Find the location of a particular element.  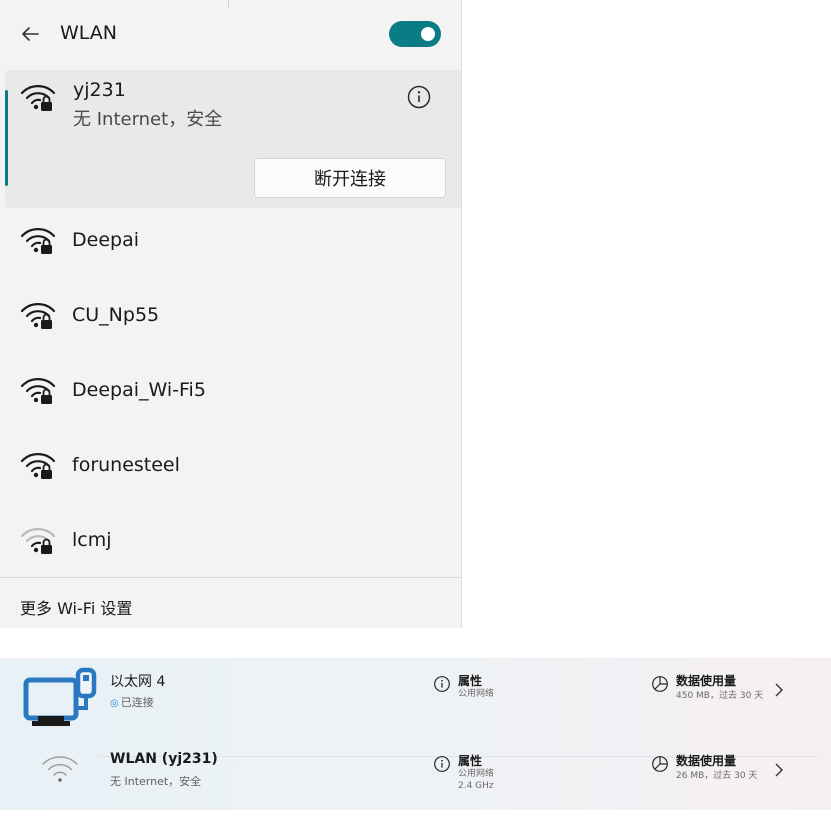

network-name: Deepai_Wi-Fi5 is located at coordinates (139, 390).